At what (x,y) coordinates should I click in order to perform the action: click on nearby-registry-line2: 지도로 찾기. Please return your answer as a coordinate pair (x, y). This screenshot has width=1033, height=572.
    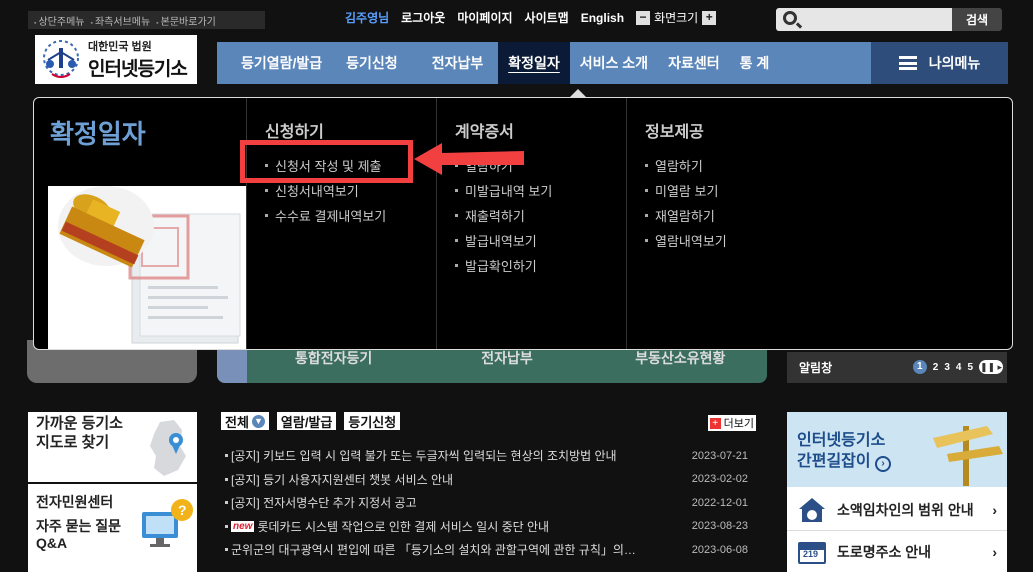
    Looking at the image, I should click on (73, 442).